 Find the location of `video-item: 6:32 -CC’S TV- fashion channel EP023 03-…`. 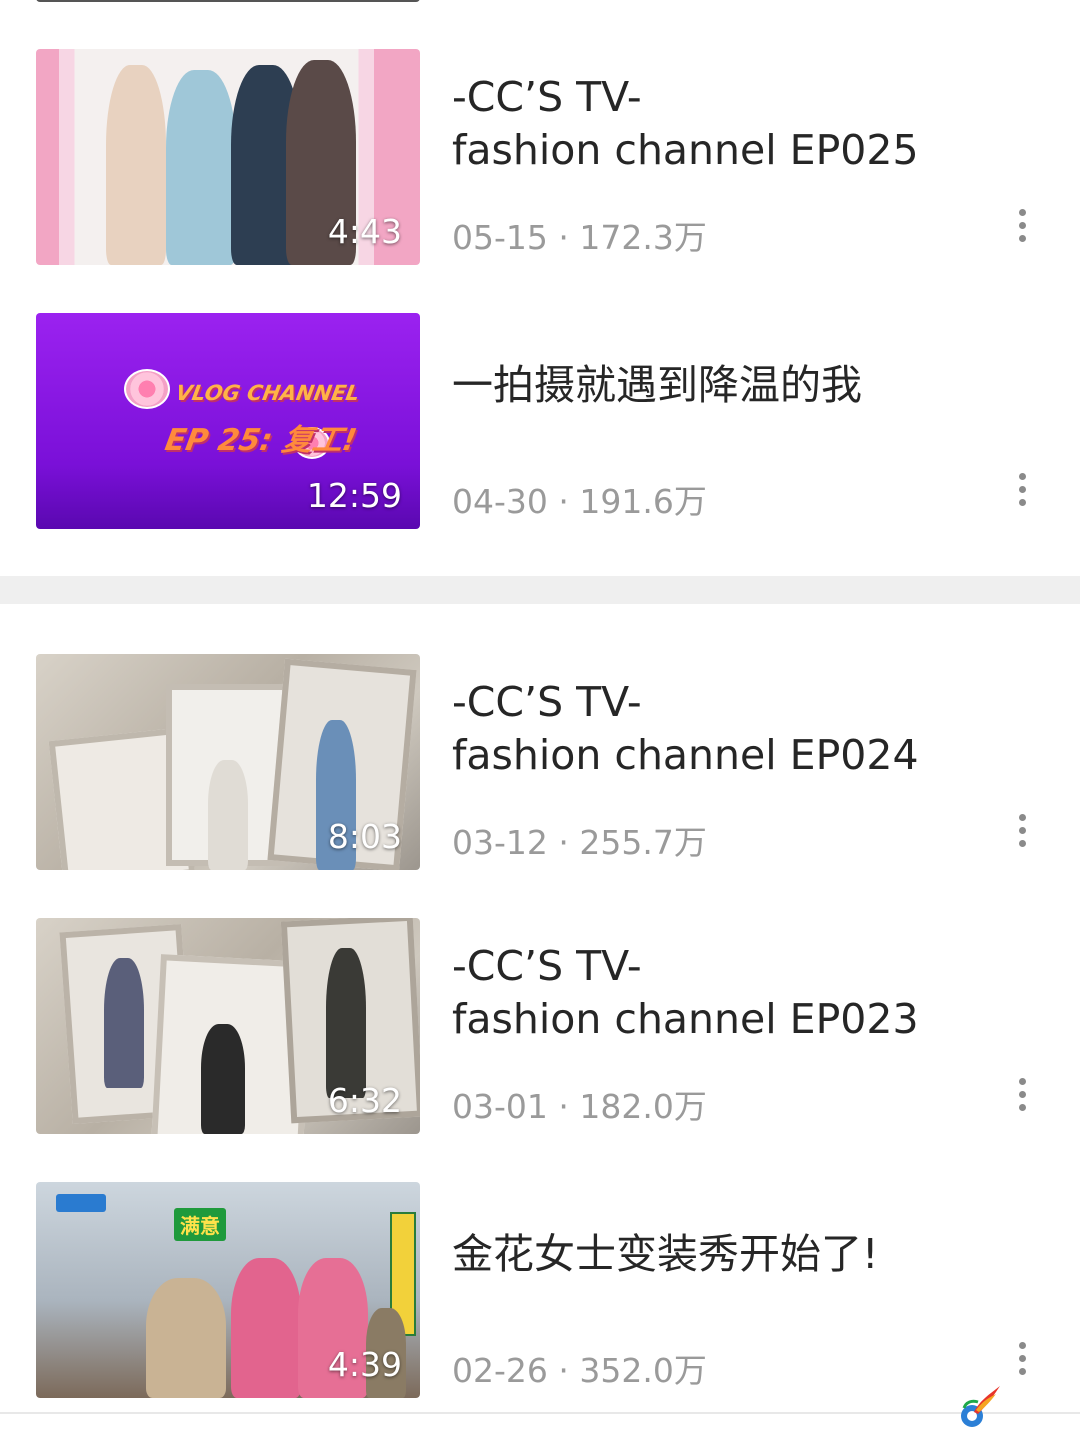

video-item: 6:32 -CC’S TV- fashion channel EP023 03-… is located at coordinates (540, 1026).